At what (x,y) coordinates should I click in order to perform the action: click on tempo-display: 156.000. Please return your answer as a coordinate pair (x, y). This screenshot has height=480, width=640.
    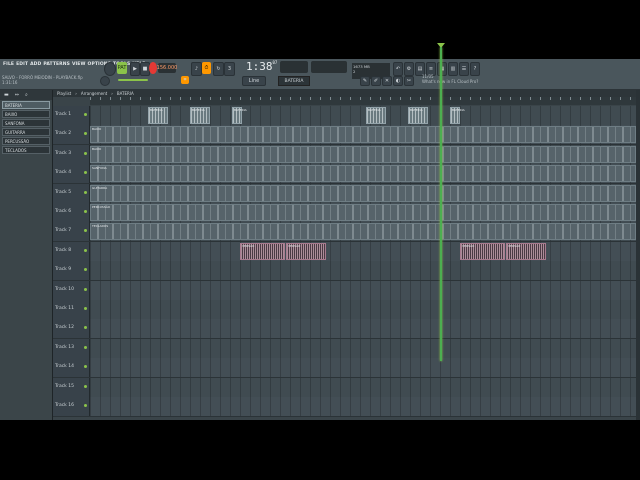
    Looking at the image, I should click on (167, 68).